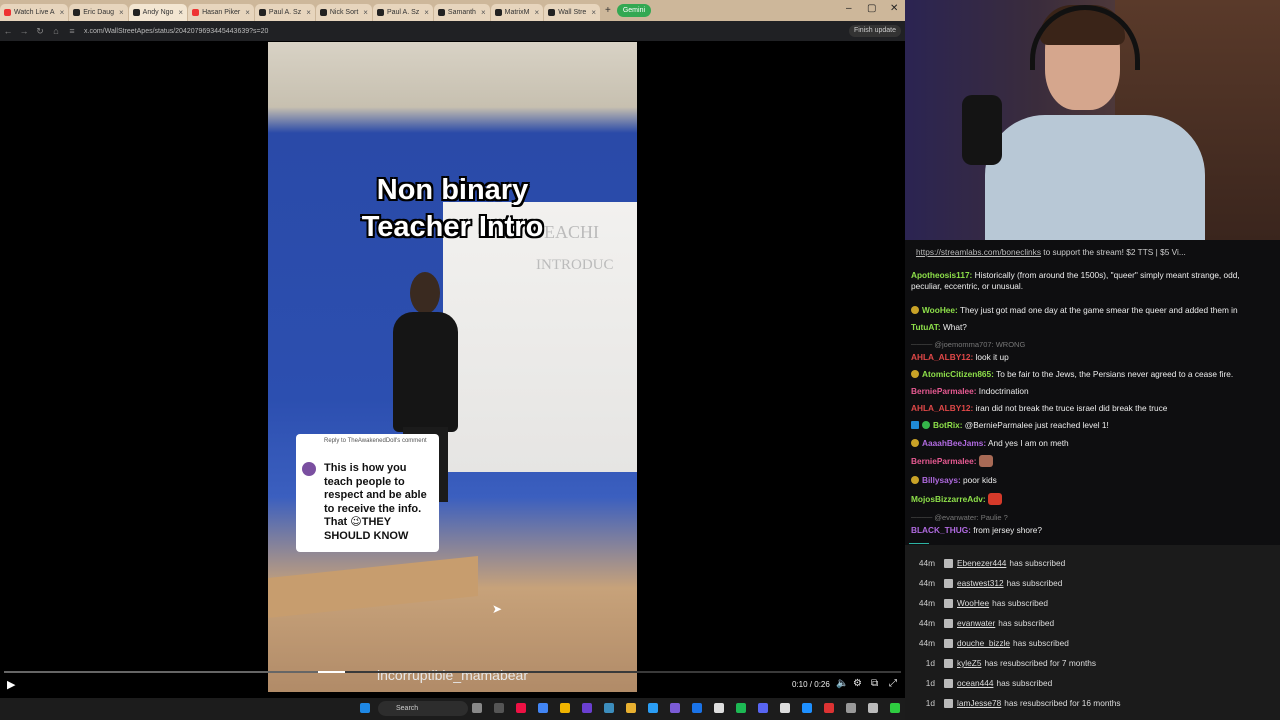  I want to click on sub-username: WooHee, so click(973, 603).